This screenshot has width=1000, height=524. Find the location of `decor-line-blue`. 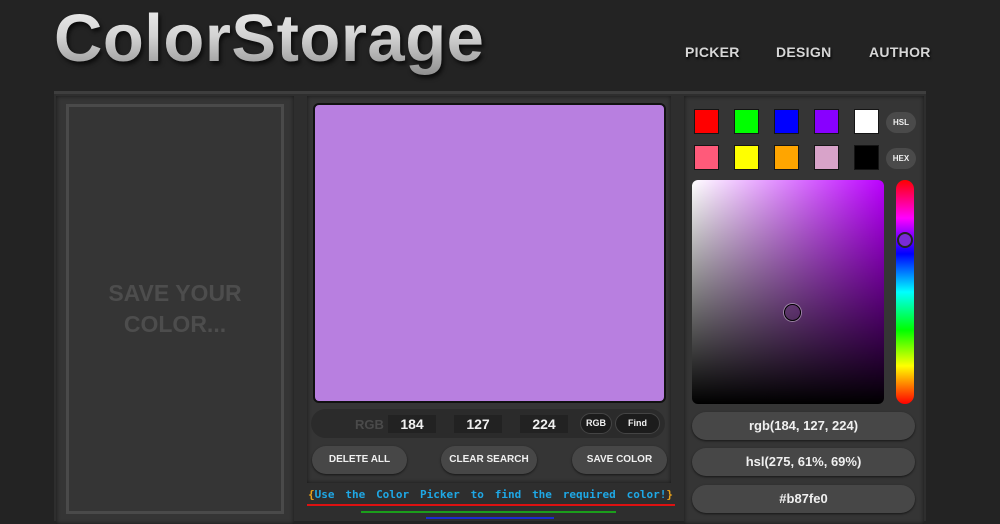

decor-line-blue is located at coordinates (490, 518).